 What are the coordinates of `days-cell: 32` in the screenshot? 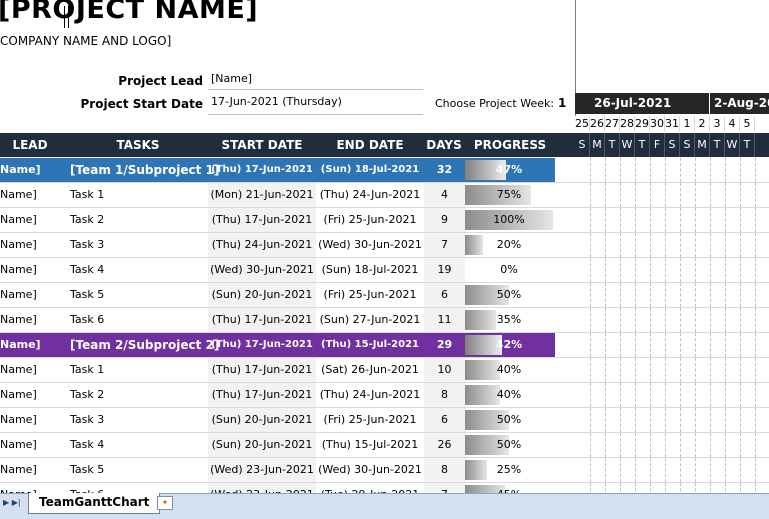 It's located at (444, 170).